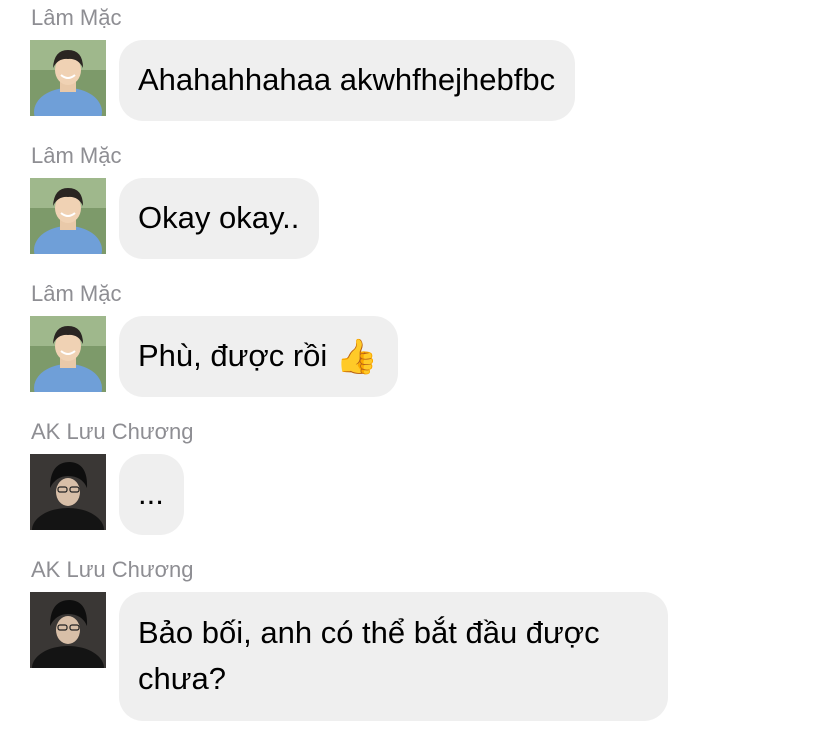  Describe the element at coordinates (233, 355) in the screenshot. I see `message-text: Phù, được rồi` at that location.